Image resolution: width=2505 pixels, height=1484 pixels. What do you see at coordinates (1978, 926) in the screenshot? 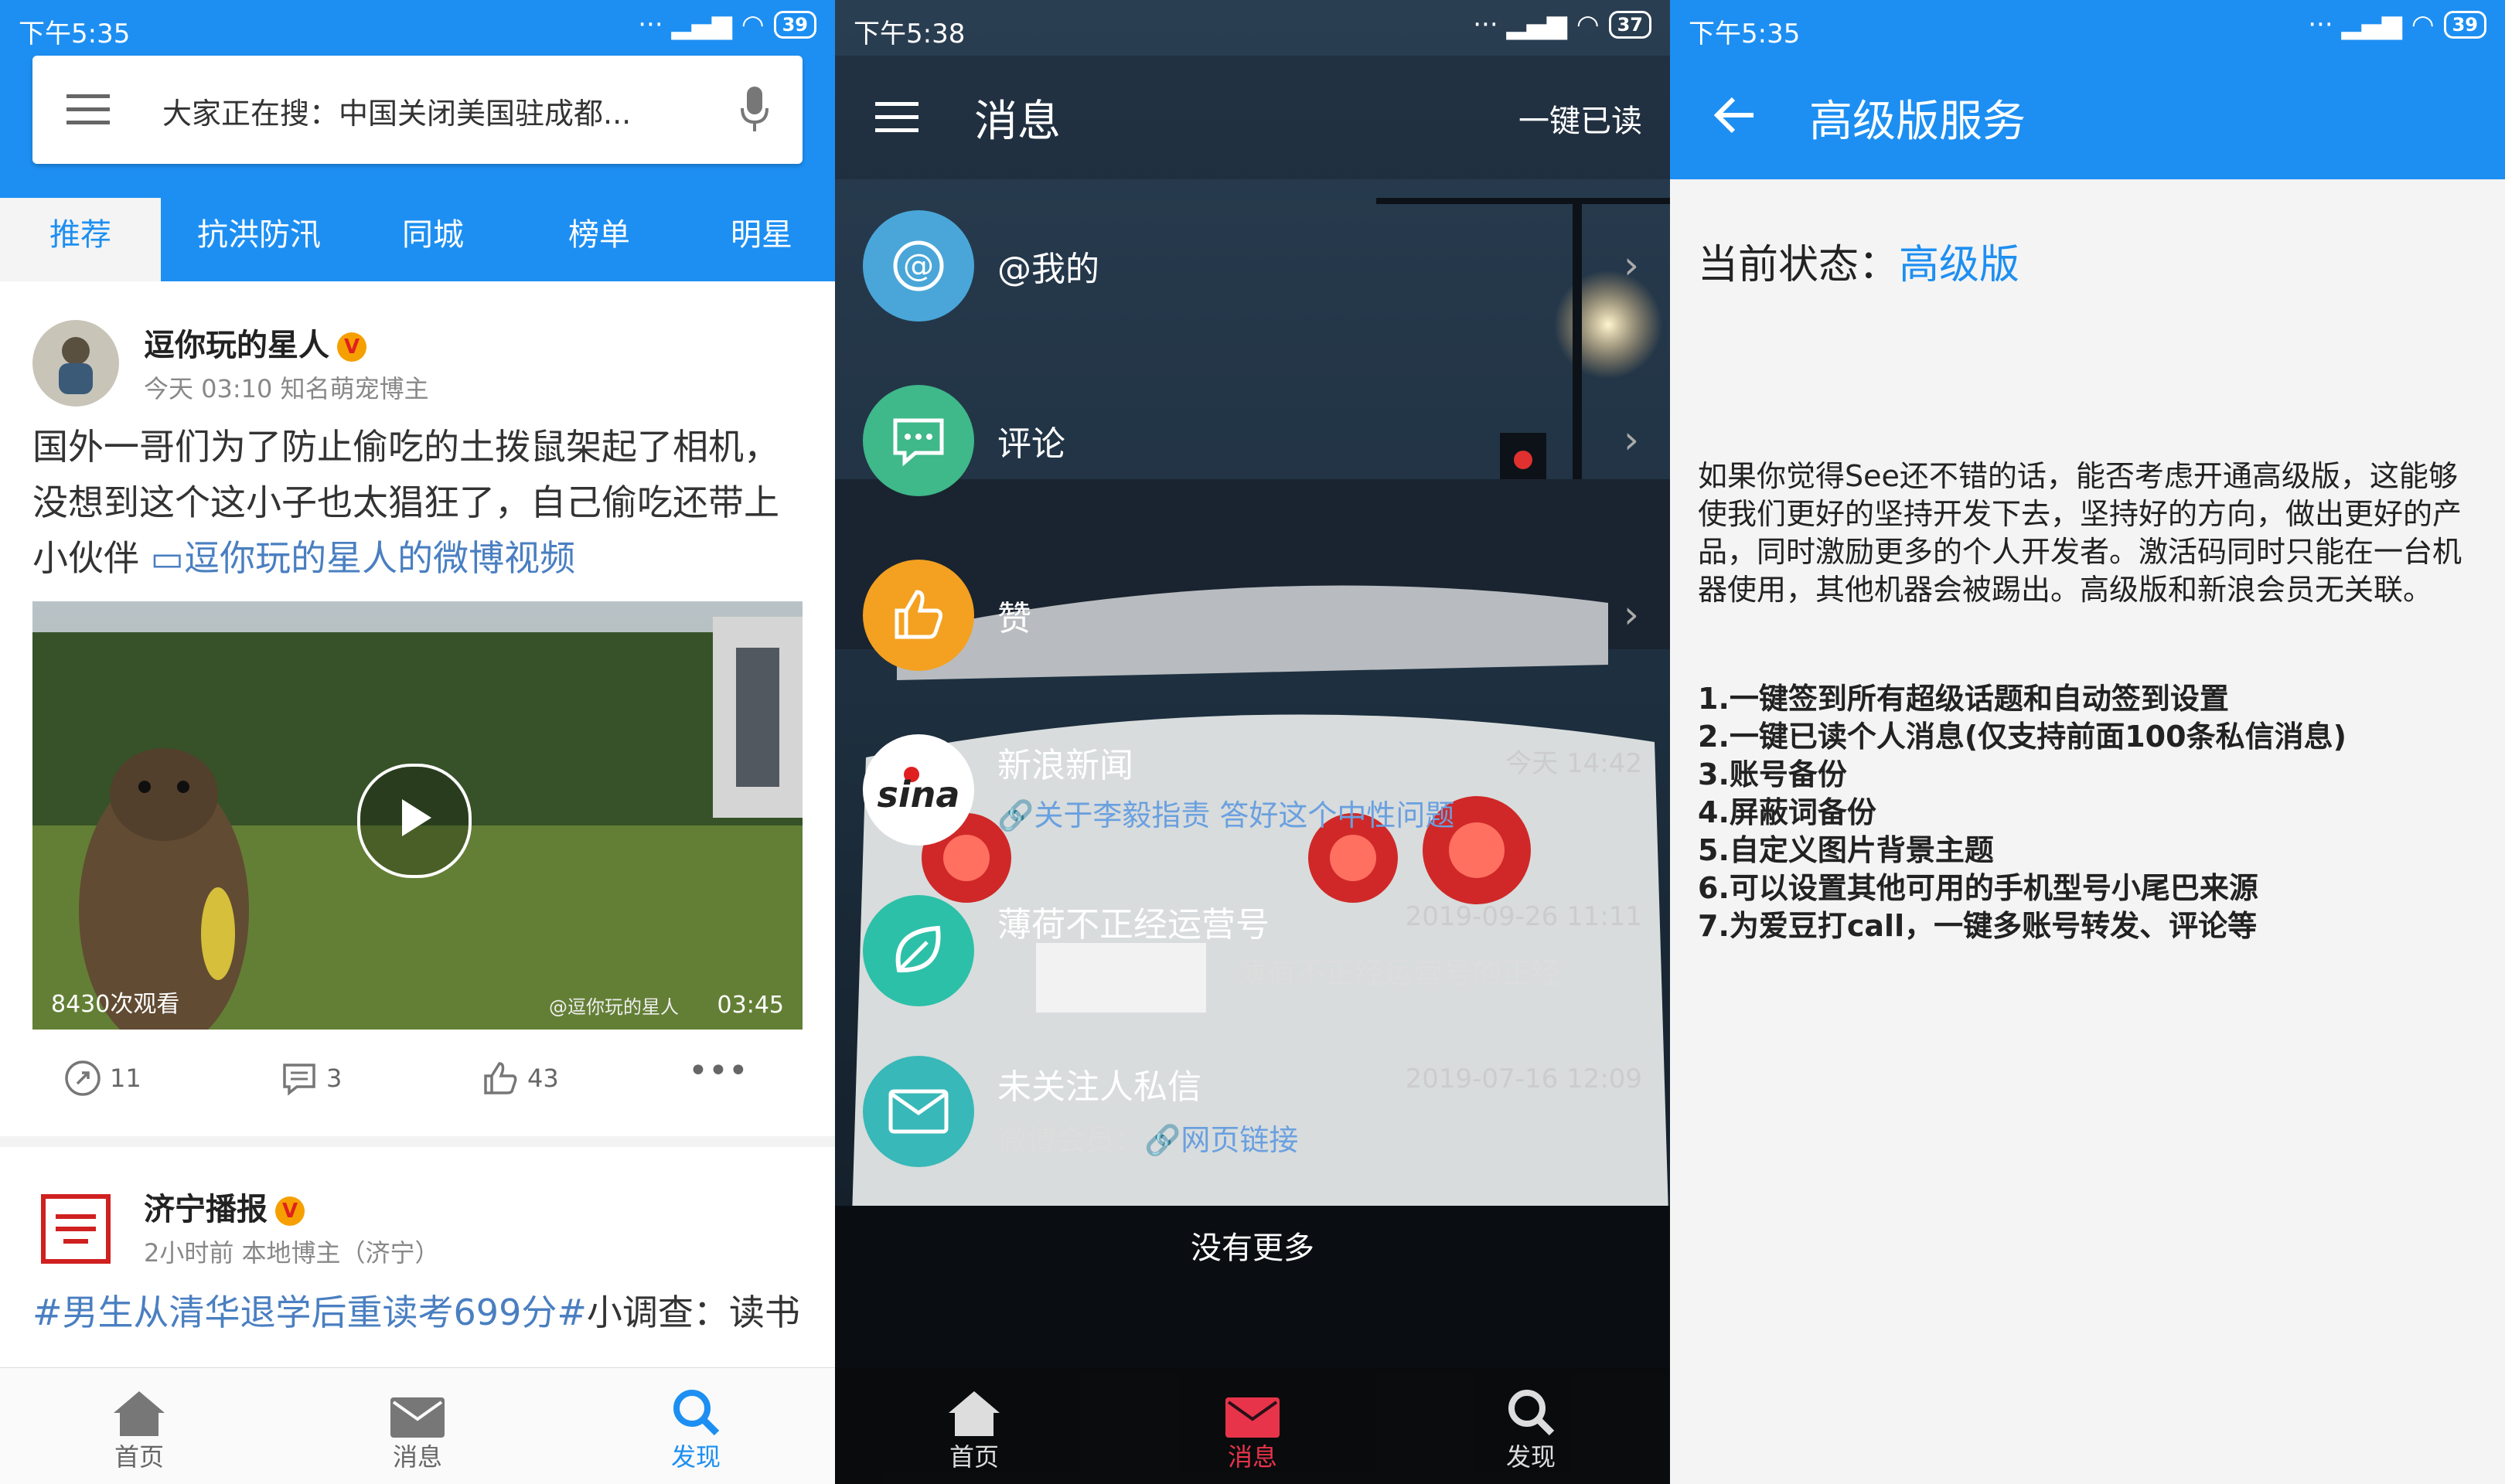
I see `feature-item: 7.为爱豆打call，一键多账号转发、评论等` at bounding box center [1978, 926].